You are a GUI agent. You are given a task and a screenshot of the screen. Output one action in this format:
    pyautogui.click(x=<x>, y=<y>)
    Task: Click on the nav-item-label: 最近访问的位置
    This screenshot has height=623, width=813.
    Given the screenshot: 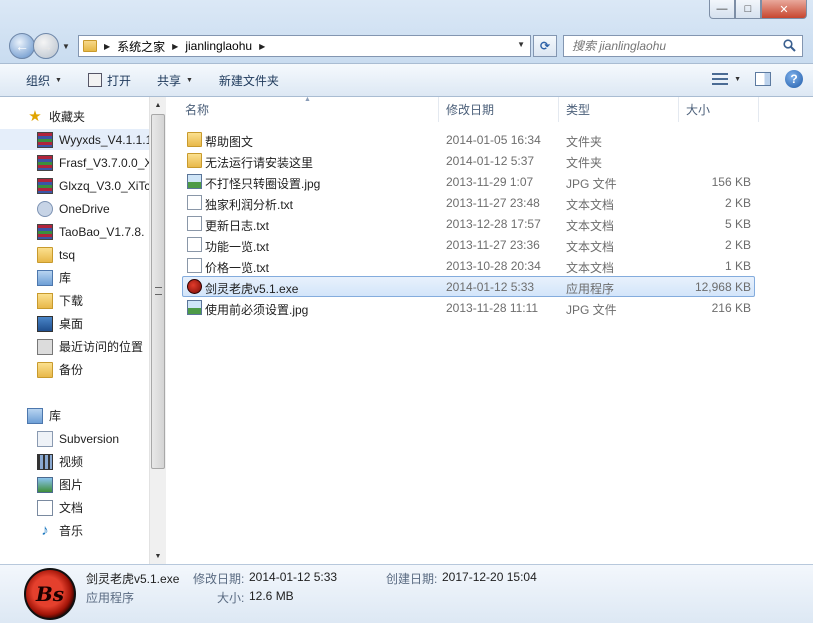 What is the action you would take?
    pyautogui.click(x=101, y=347)
    